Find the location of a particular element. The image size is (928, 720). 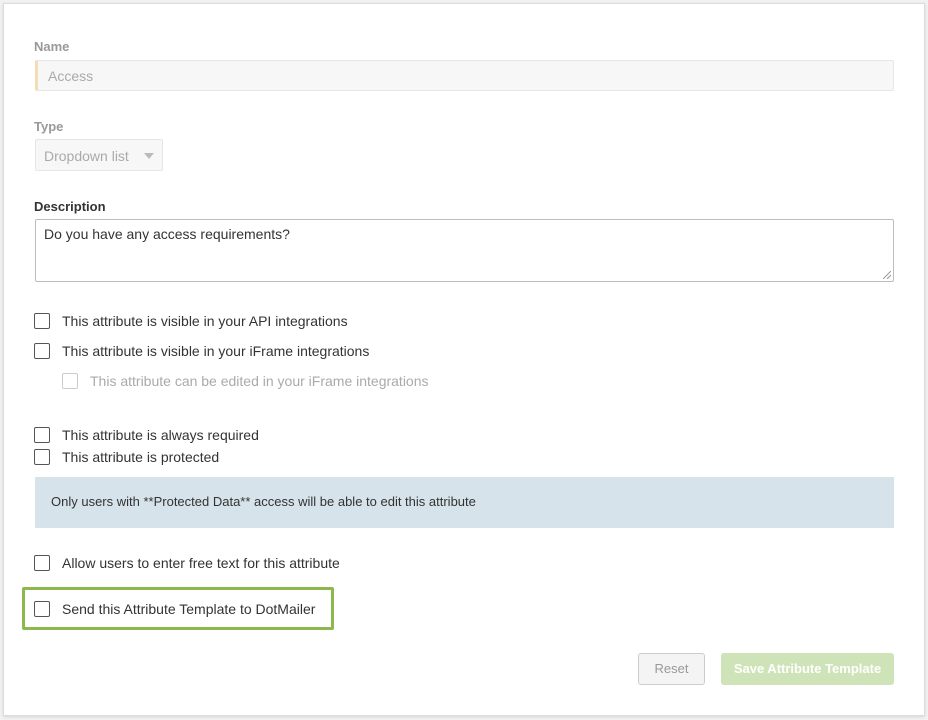

iframe-editable-checkbox is located at coordinates (70, 381).